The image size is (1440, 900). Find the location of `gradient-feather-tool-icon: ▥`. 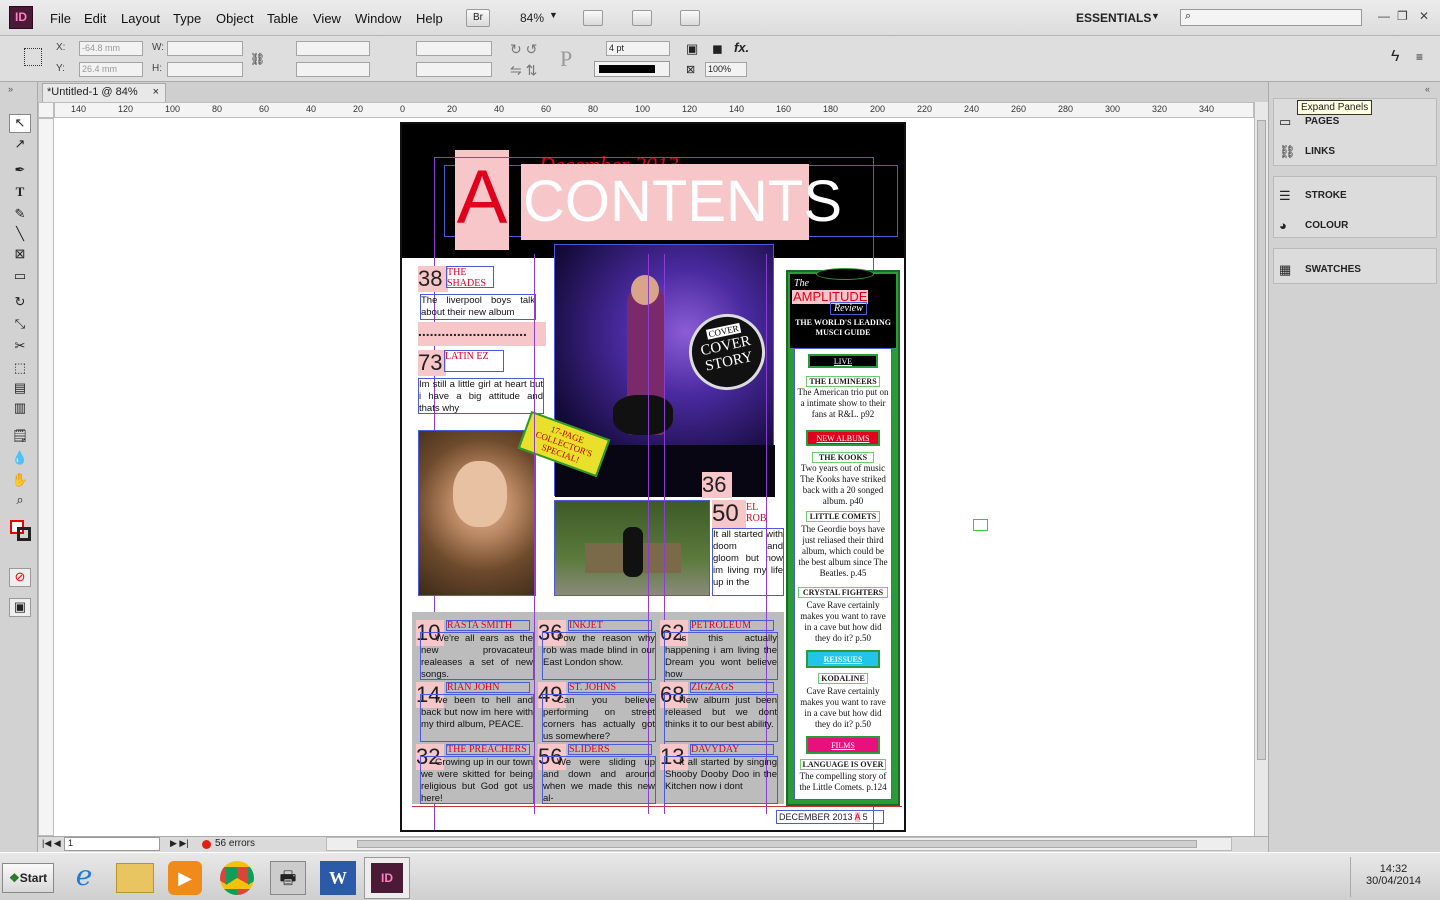

gradient-feather-tool-icon: ▥ is located at coordinates (20, 409).